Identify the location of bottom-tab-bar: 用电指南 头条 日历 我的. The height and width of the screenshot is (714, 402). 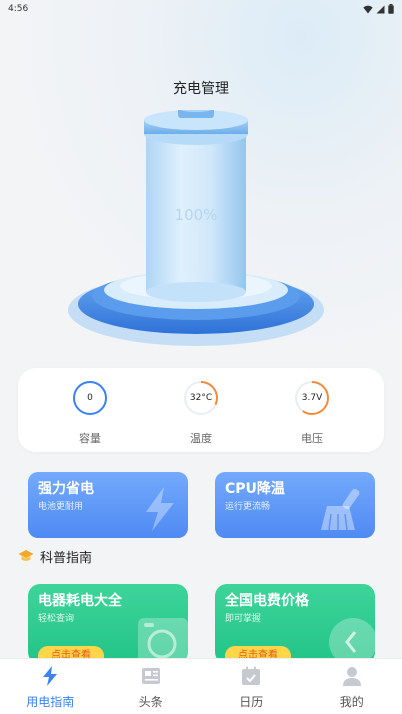
(201, 686).